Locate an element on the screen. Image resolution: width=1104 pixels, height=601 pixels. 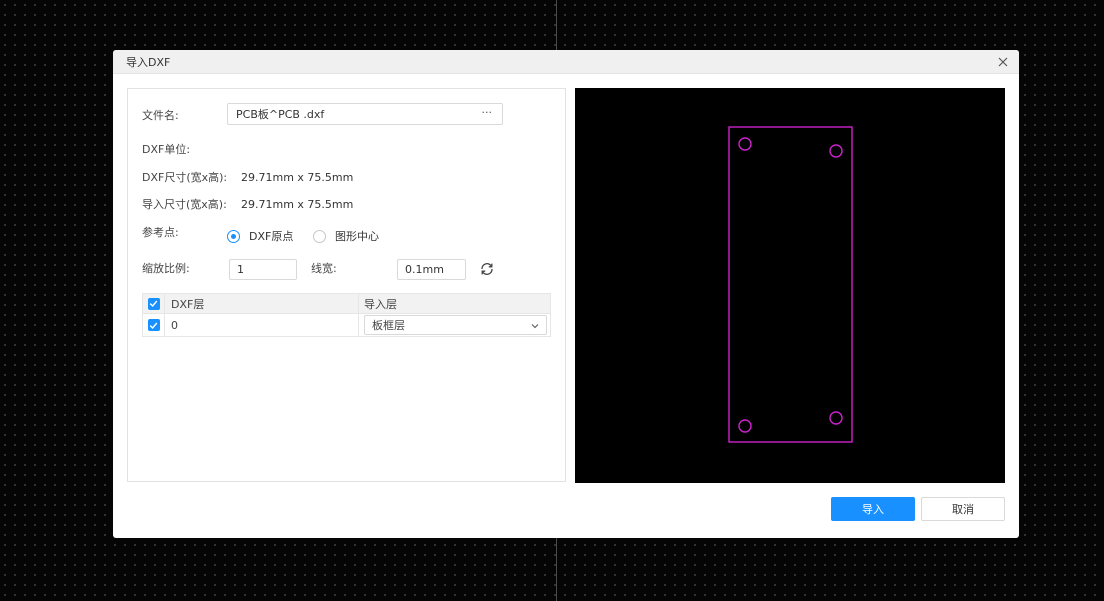
dxf-unit-row: DXF单位: is located at coordinates (166, 149).